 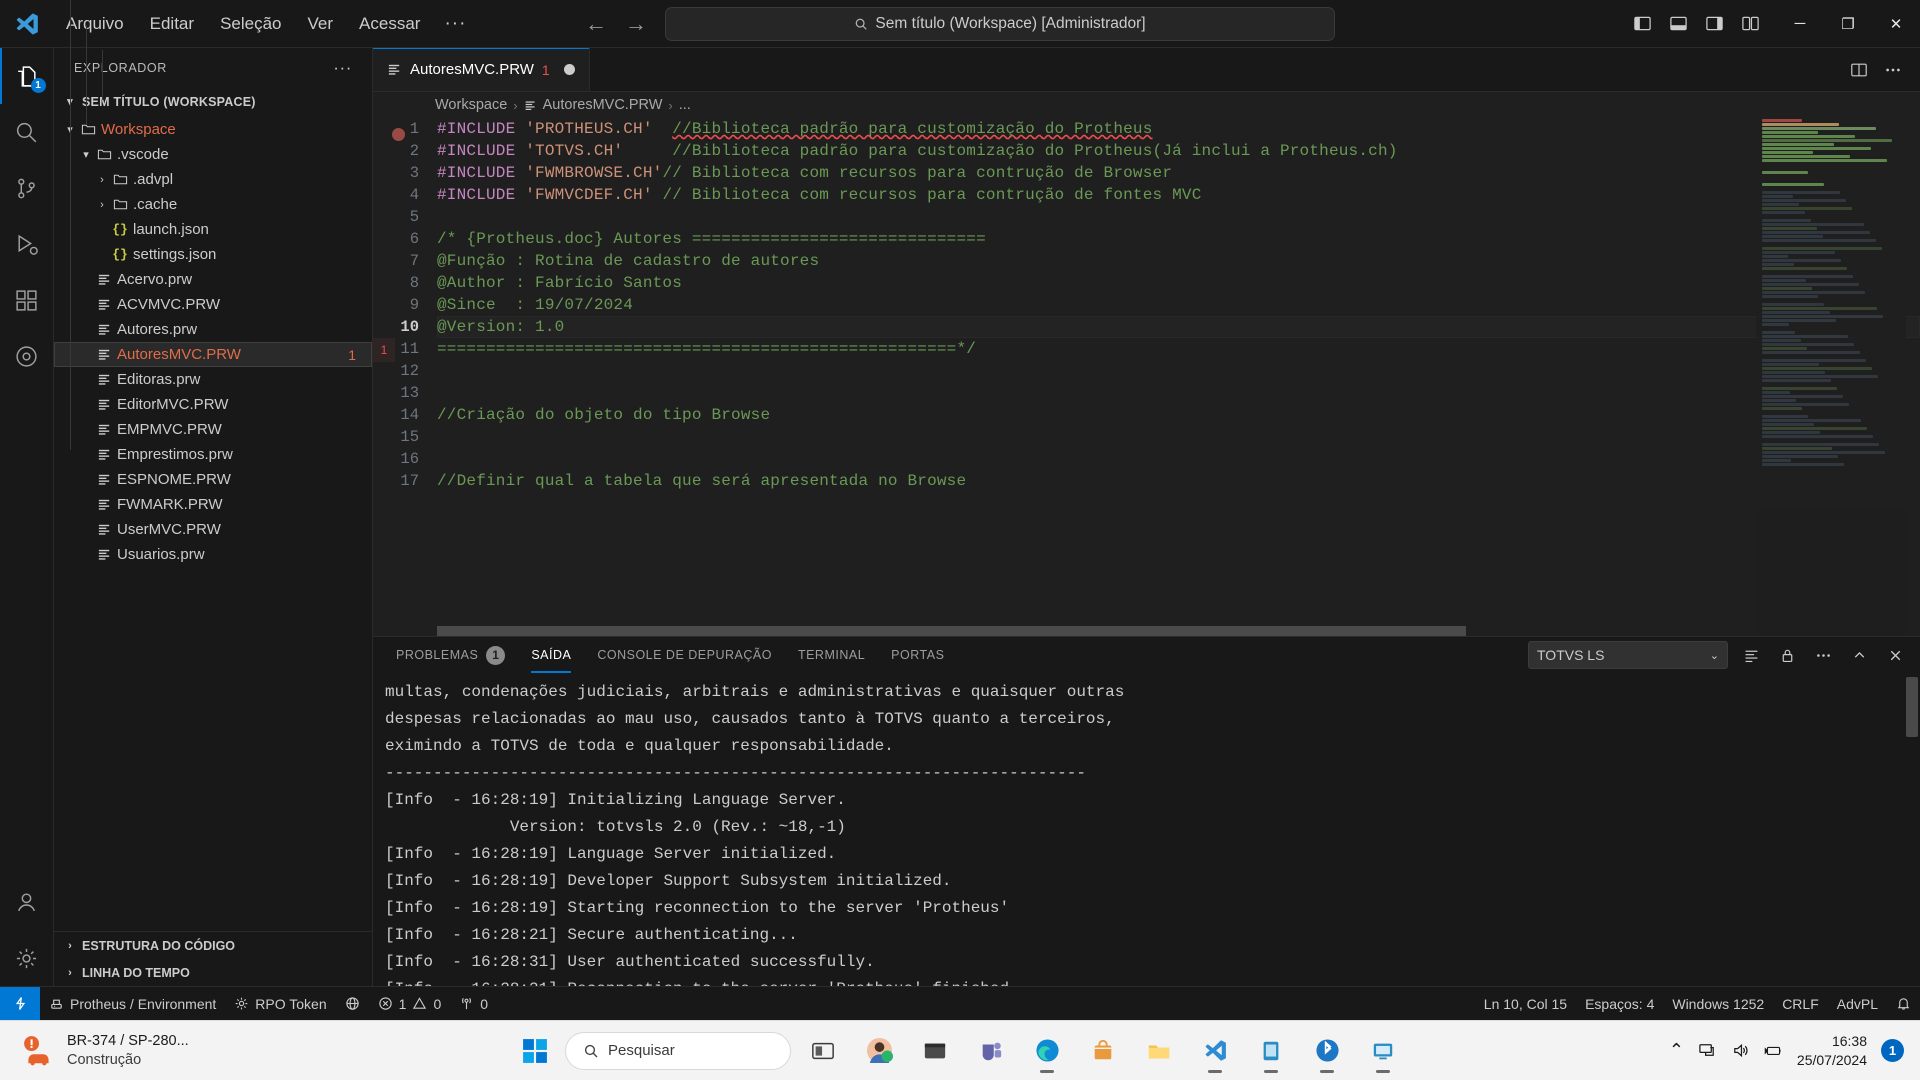 I want to click on taskbar-search: Pesquisar, so click(x=678, y=1050).